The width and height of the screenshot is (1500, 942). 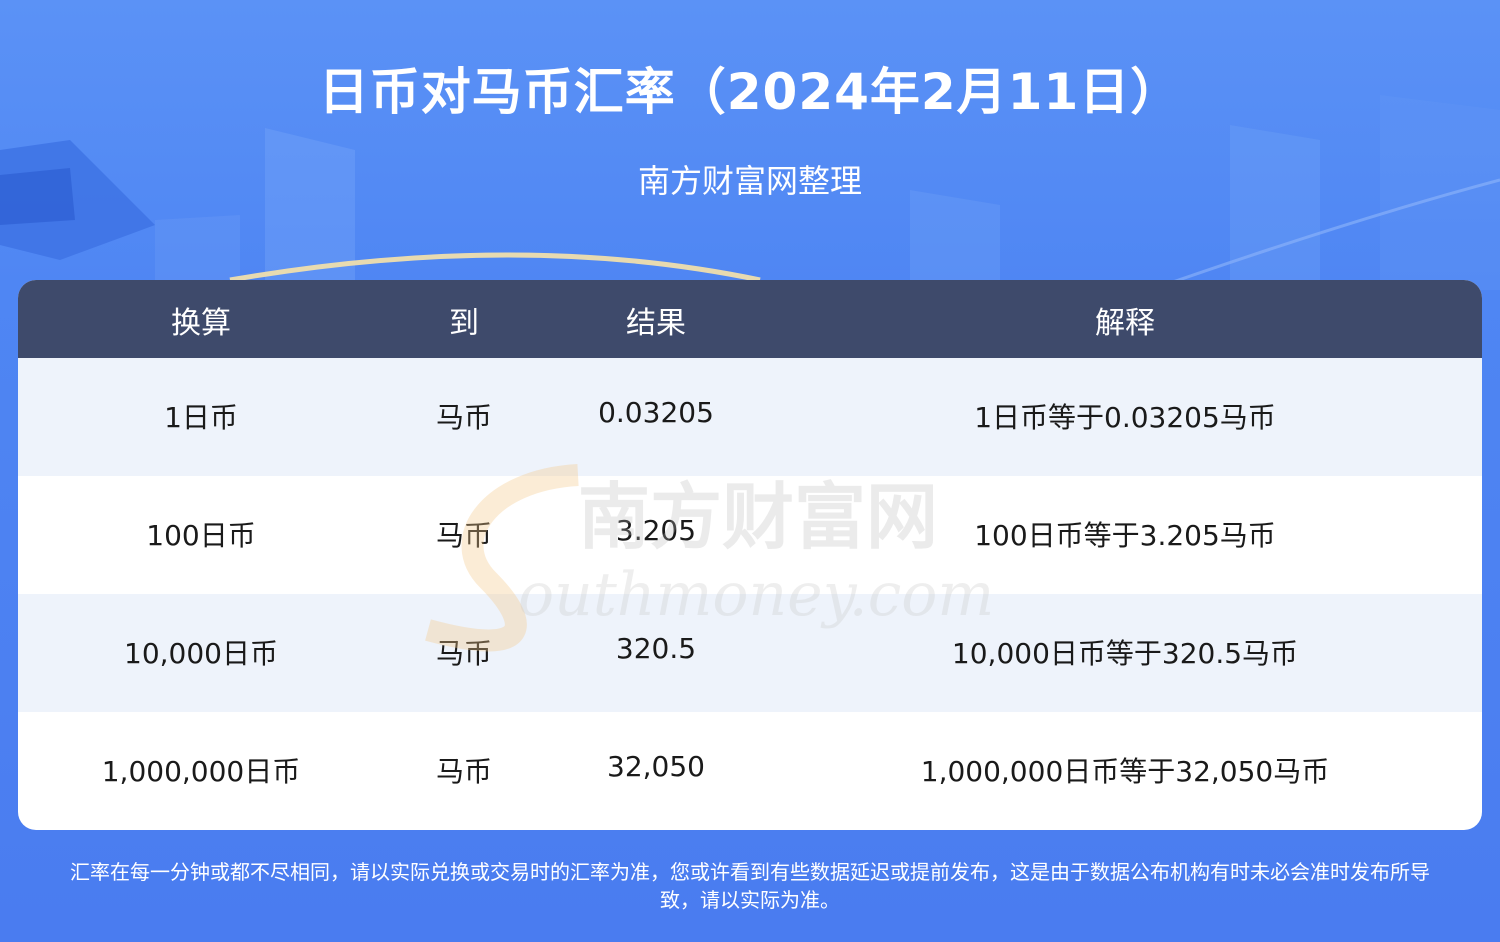 What do you see at coordinates (1125, 323) in the screenshot?
I see `column-header-explanation: 解释` at bounding box center [1125, 323].